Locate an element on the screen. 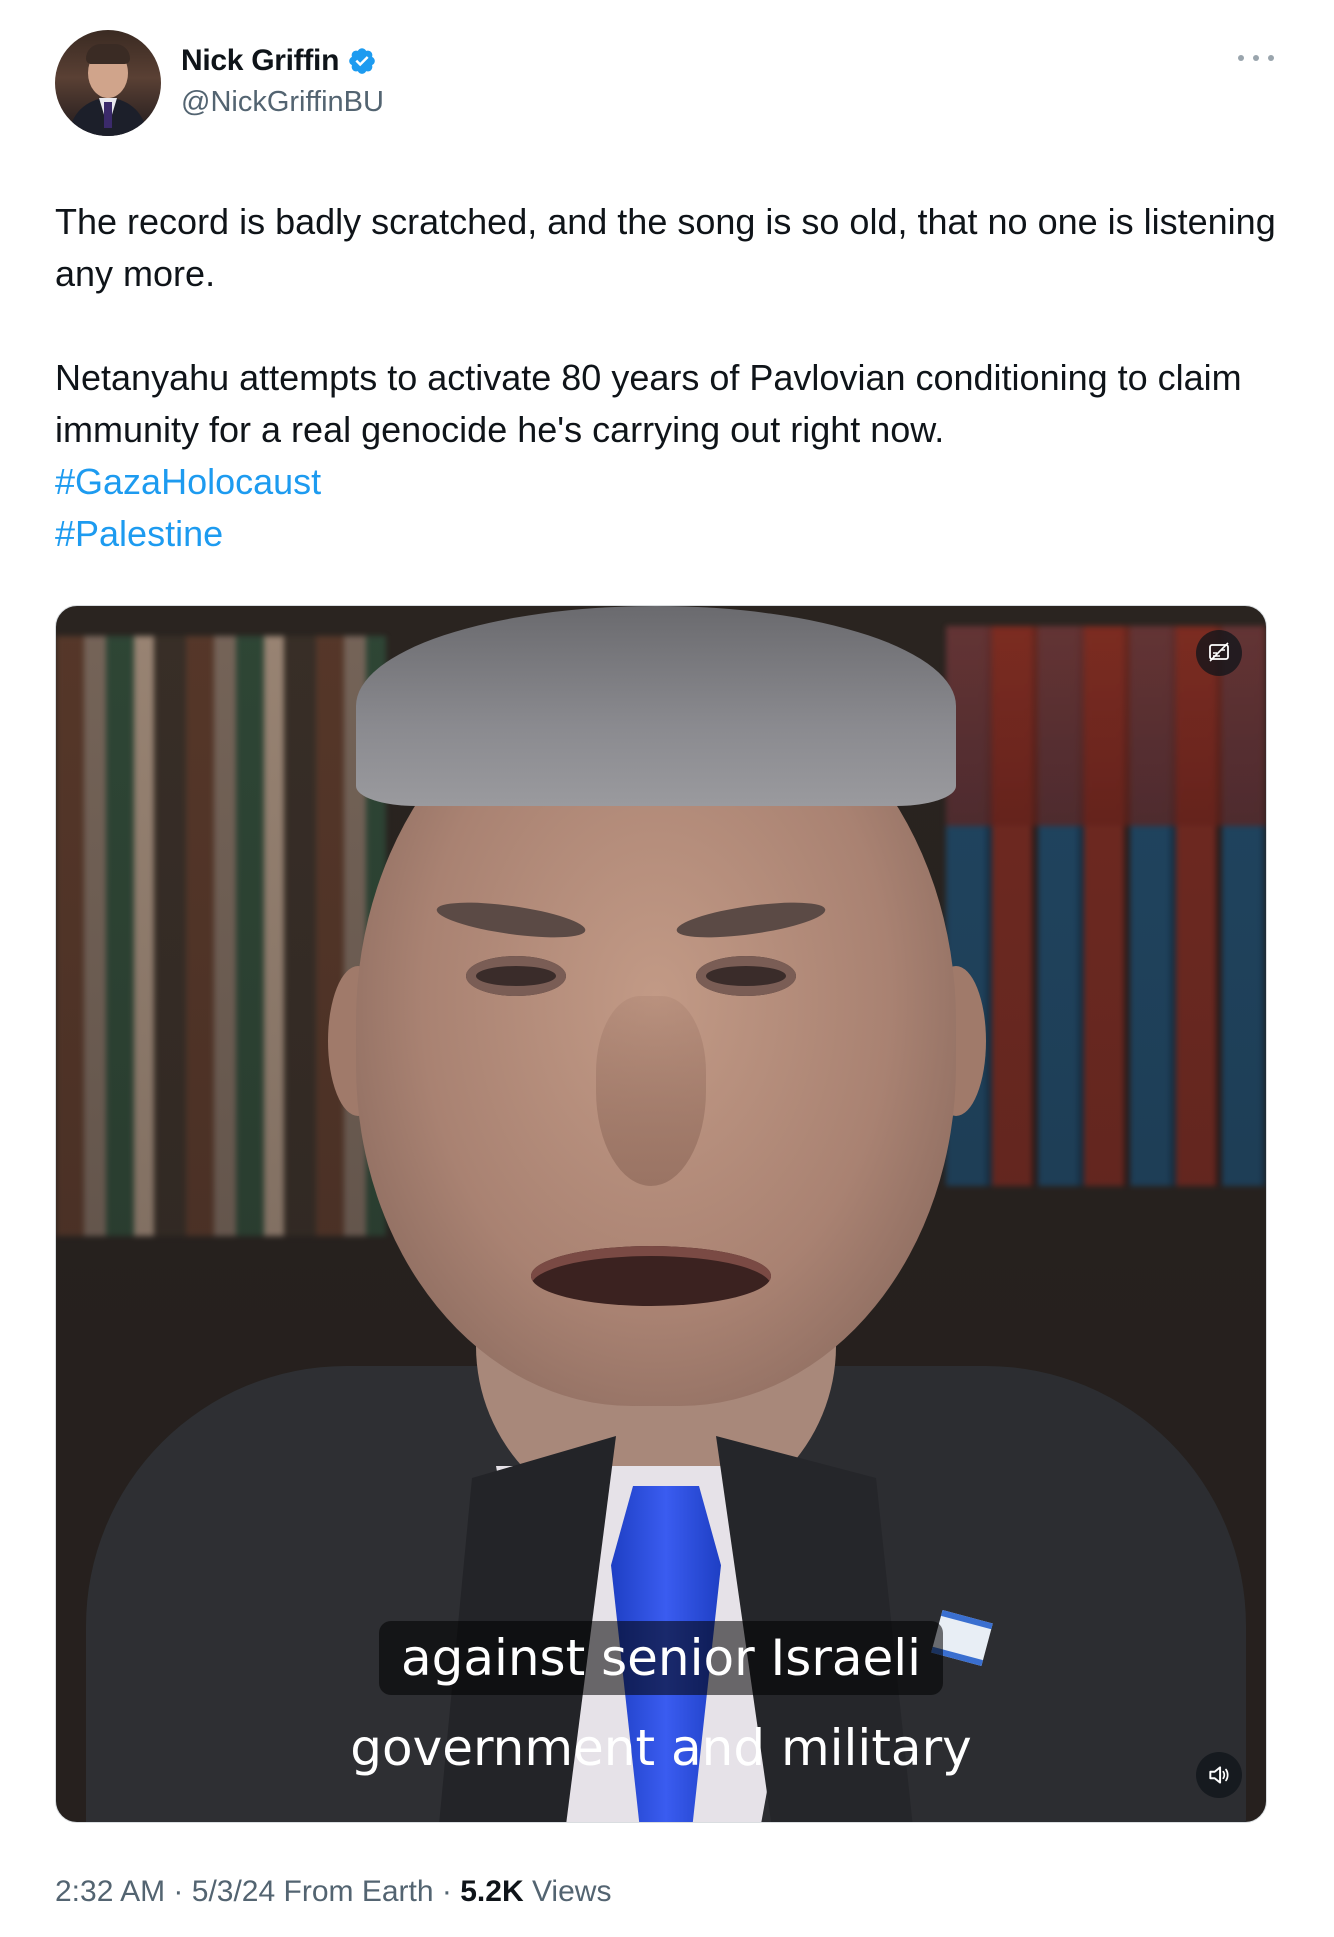 Image resolution: width=1334 pixels, height=1937 pixels. avatar is located at coordinates (108, 83).